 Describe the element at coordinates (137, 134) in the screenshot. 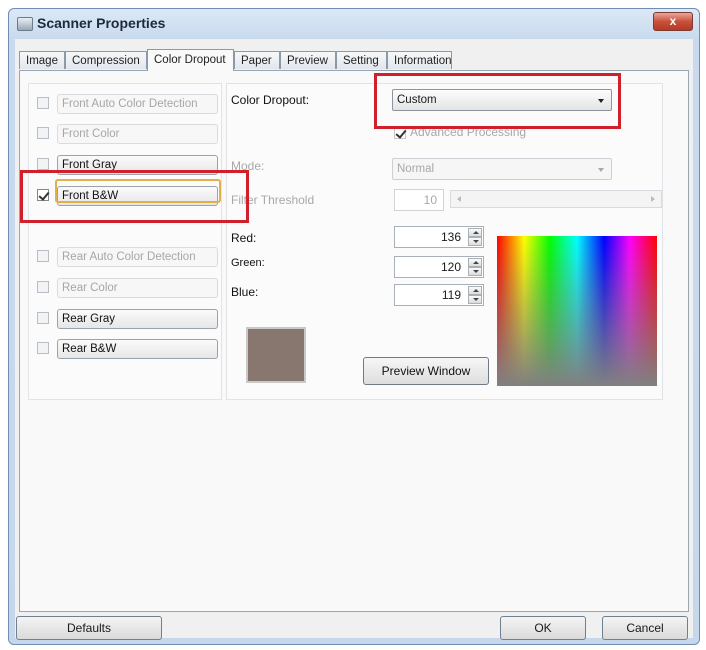

I see `option-label: Front Color` at that location.